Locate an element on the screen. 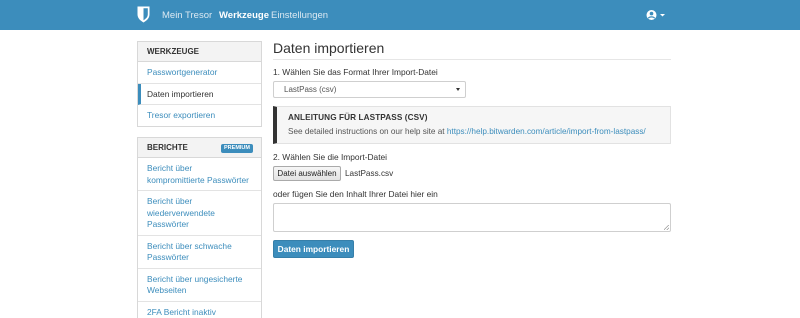 Image resolution: width=800 pixels, height=318 pixels. top-navbar: Mein Tresor Werkzeuge Einstellungen is located at coordinates (400, 15).